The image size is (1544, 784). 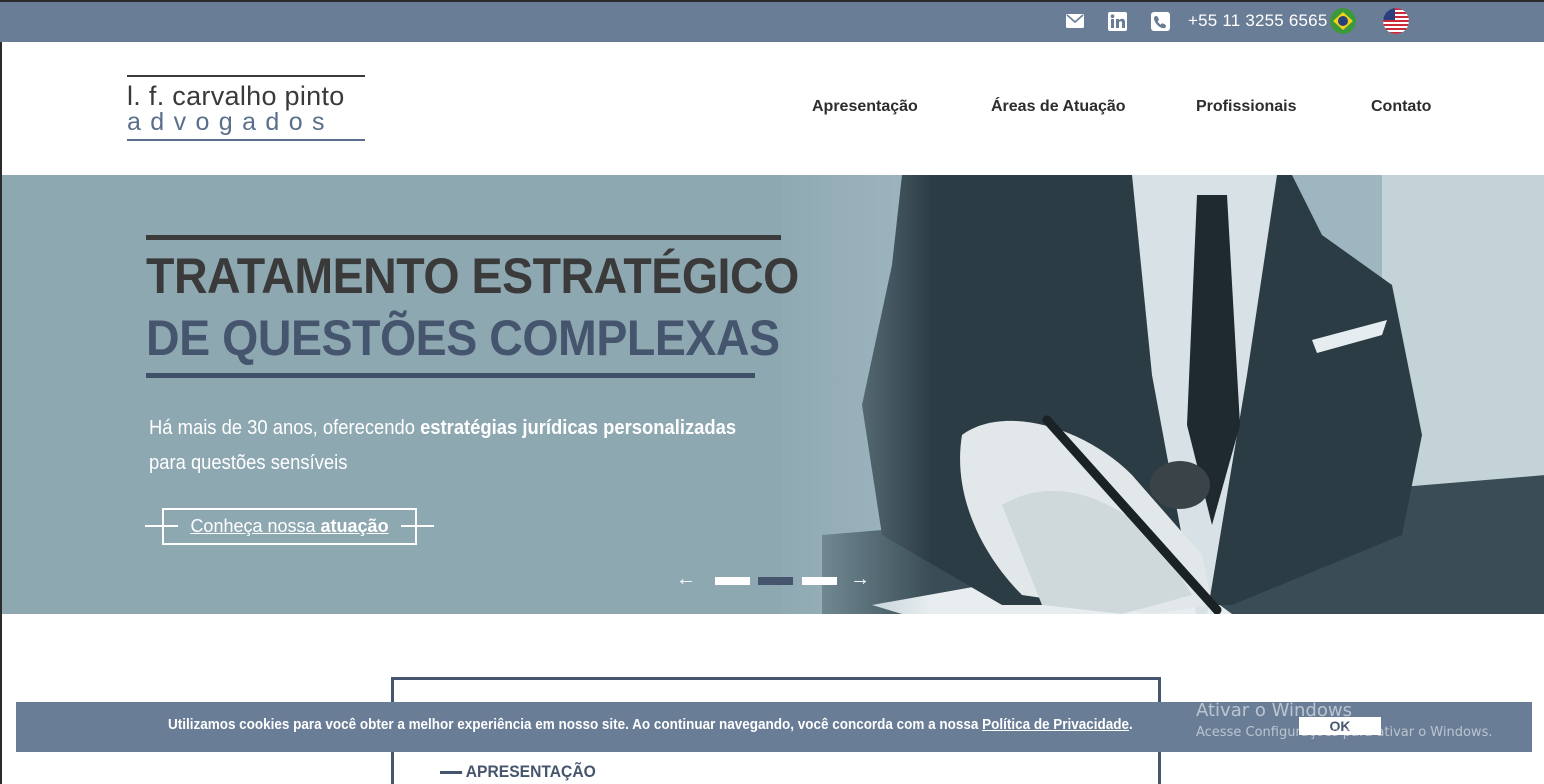 I want to click on site-logo: l. f. carvalho pinto advogados, so click(x=246, y=108).